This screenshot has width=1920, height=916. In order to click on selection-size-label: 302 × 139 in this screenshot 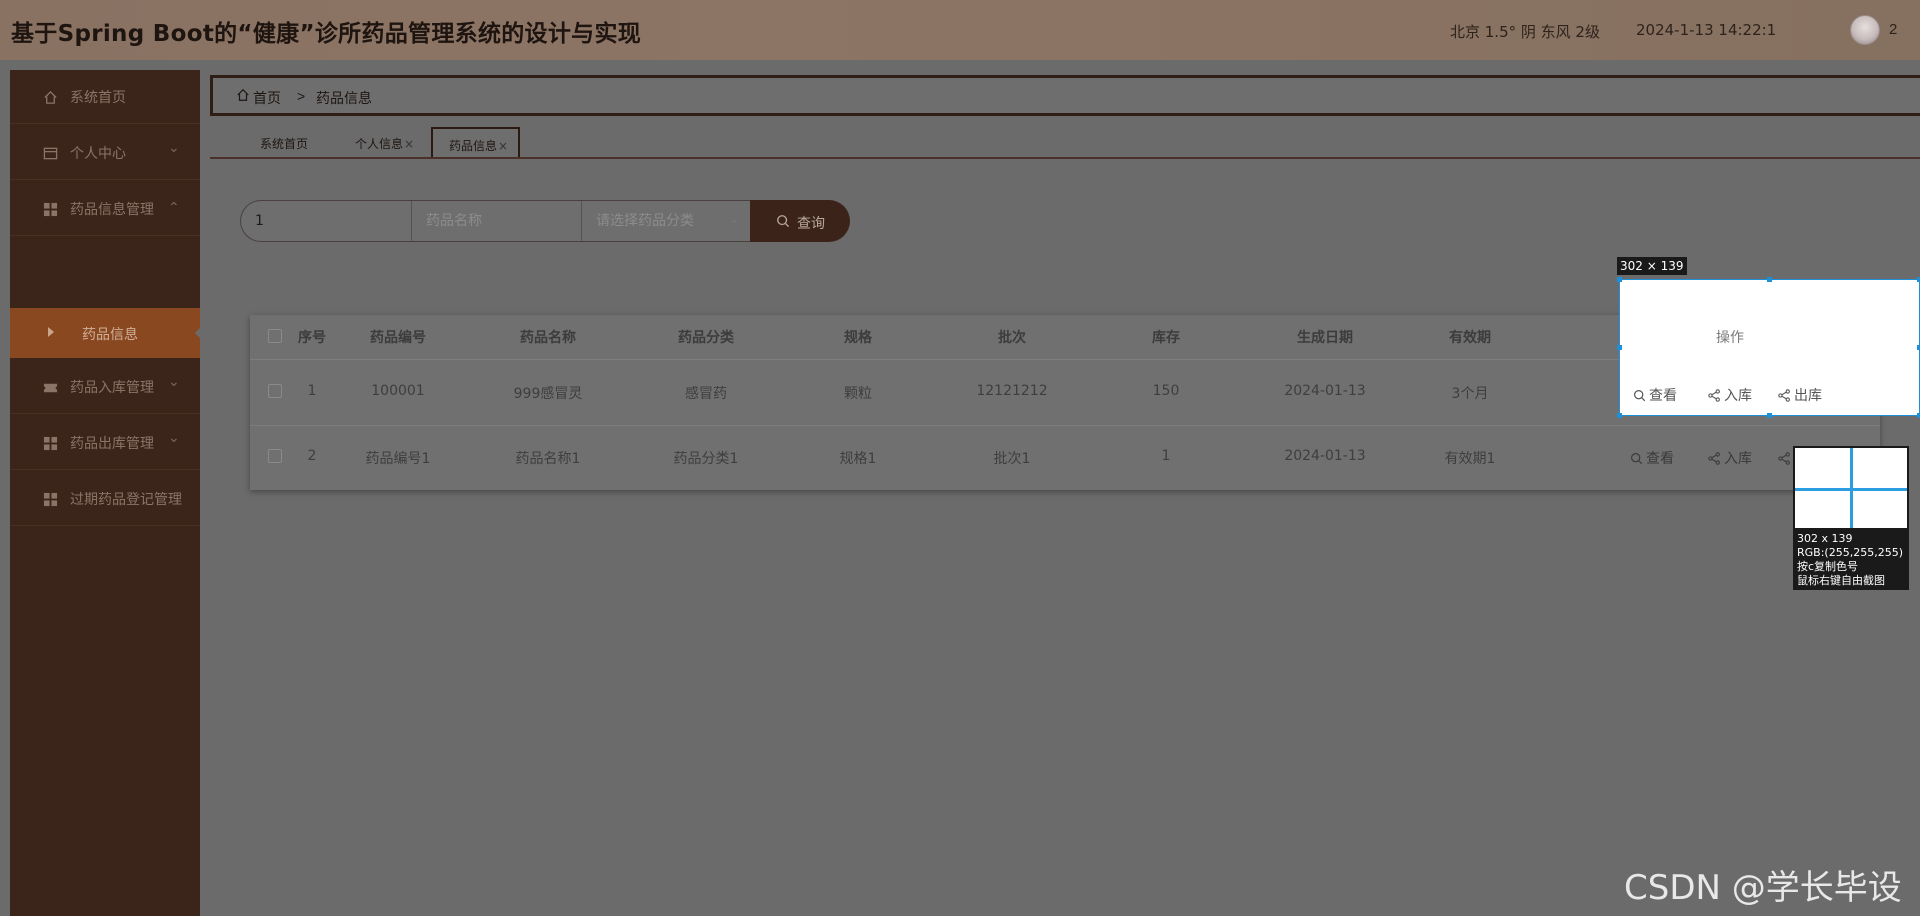, I will do `click(1652, 266)`.